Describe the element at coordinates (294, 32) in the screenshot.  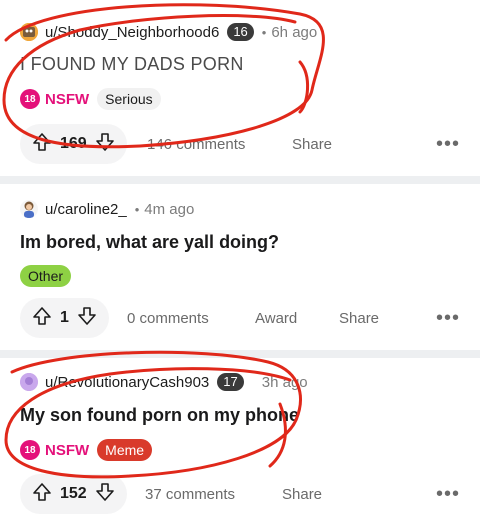
I see `post-timestamp: 6h ago` at that location.